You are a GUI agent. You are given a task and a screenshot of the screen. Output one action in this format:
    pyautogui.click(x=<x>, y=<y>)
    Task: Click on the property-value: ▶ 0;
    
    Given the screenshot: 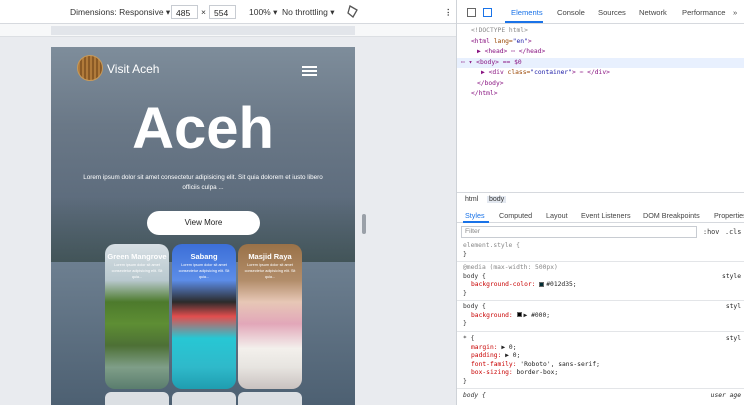 What is the action you would take?
    pyautogui.click(x=513, y=356)
    